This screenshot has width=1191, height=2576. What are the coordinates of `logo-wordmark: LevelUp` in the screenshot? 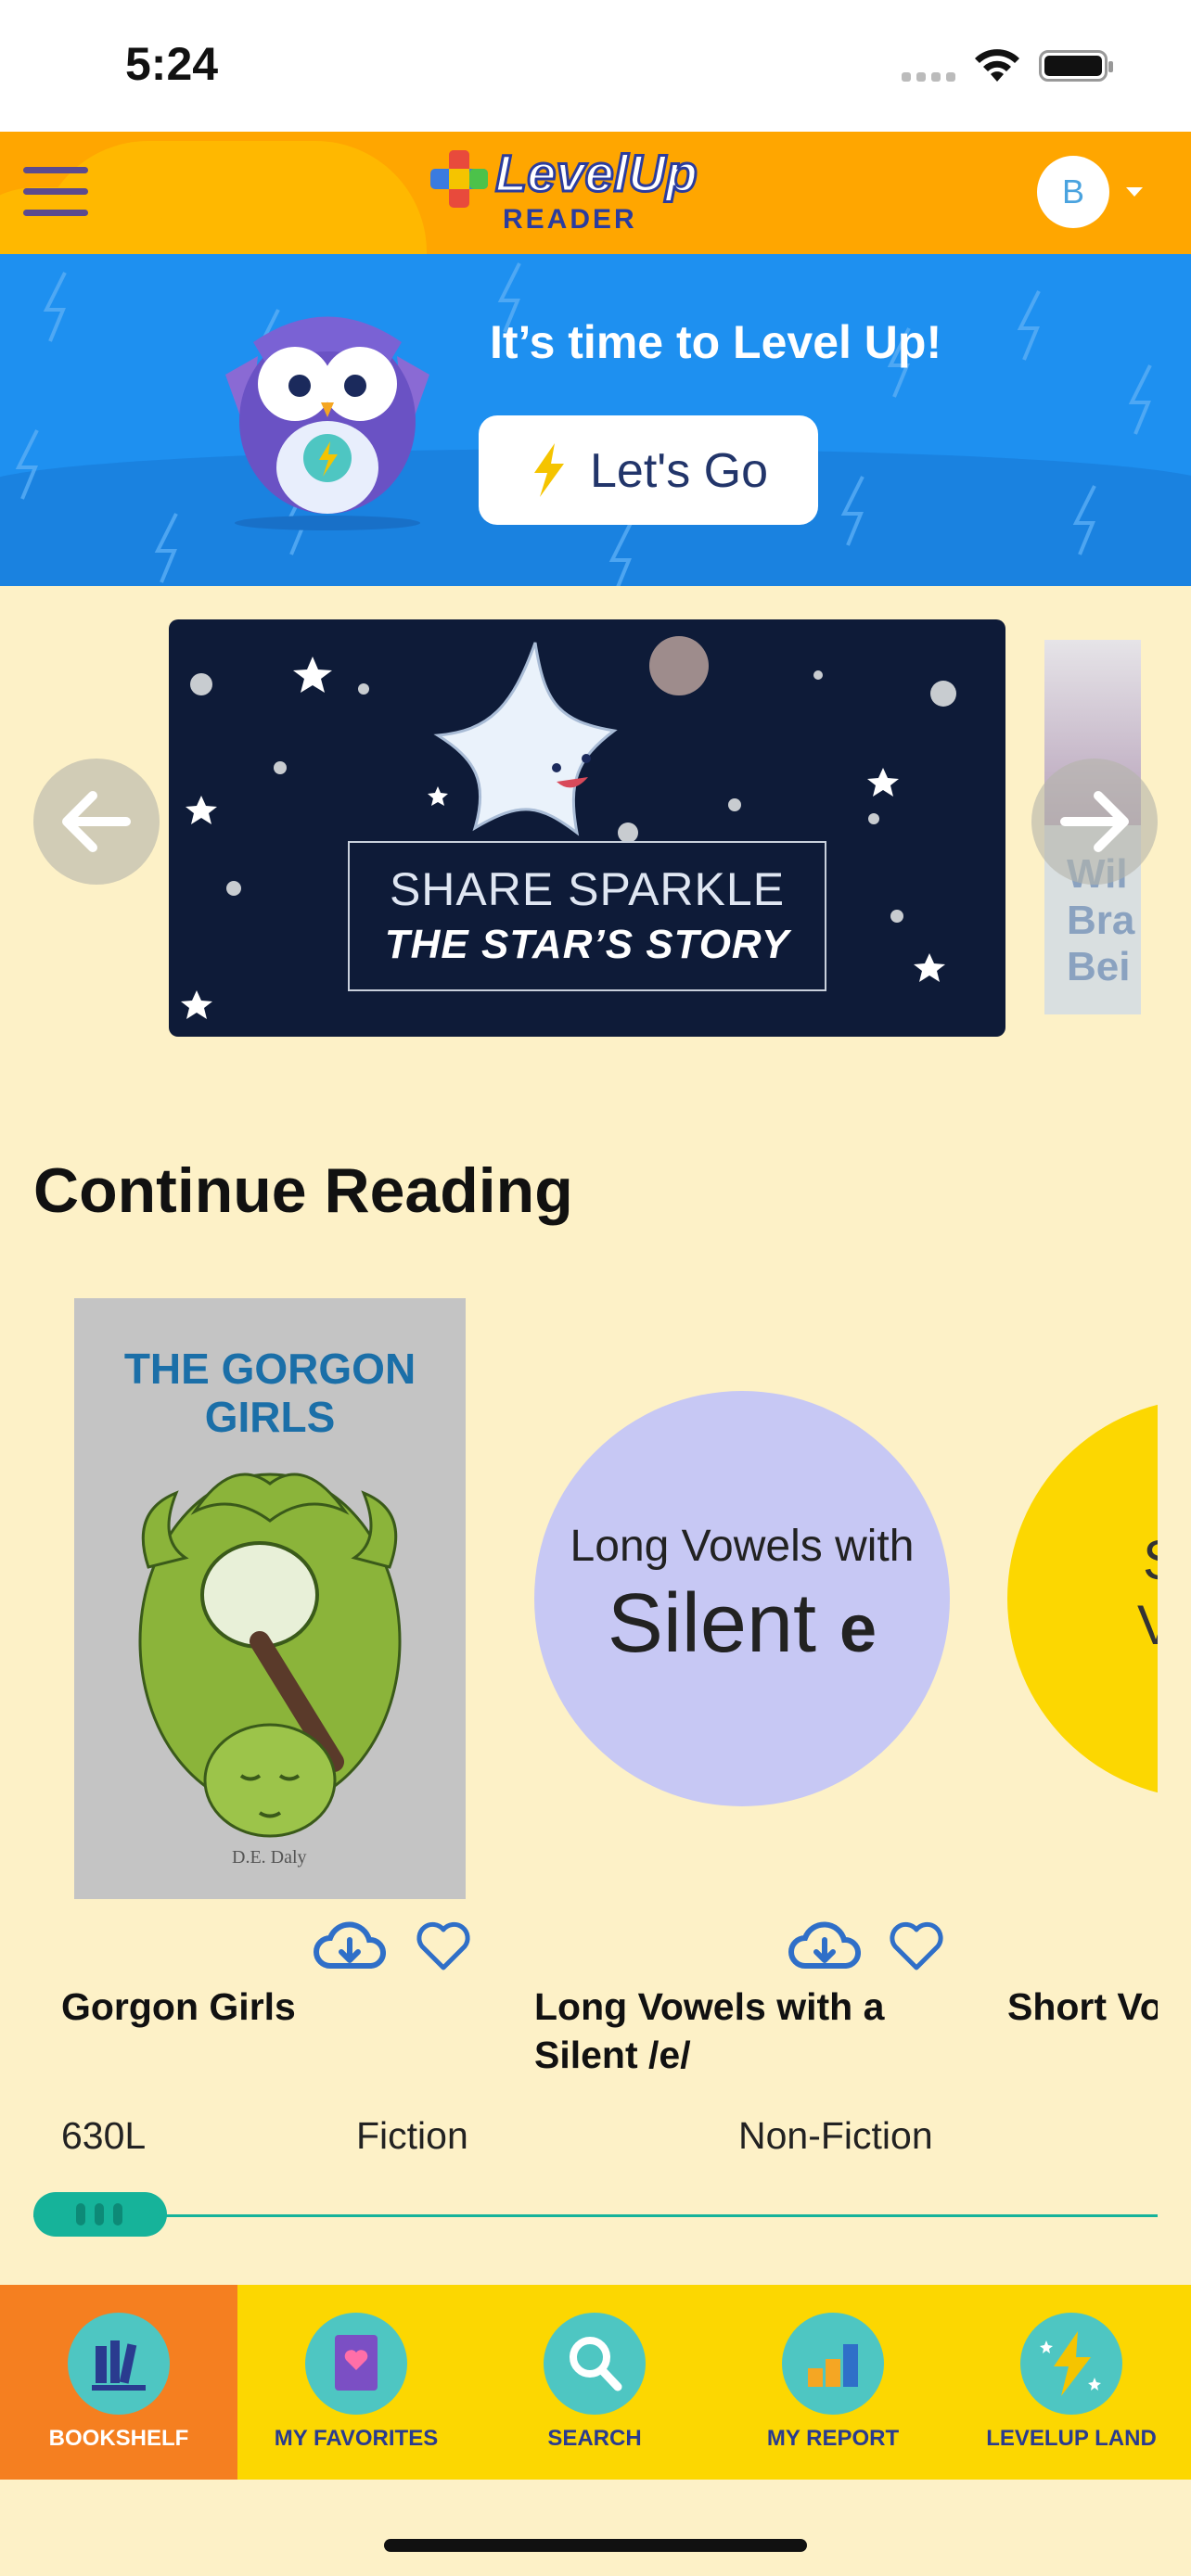 It's located at (597, 173).